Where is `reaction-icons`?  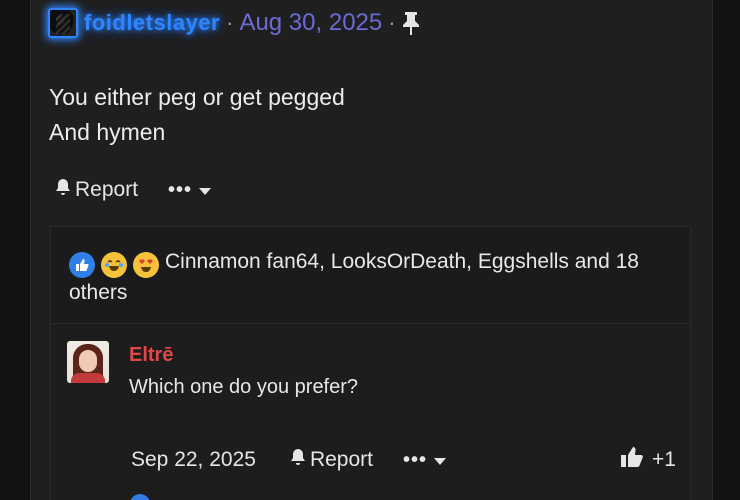
reaction-icons is located at coordinates (114, 265).